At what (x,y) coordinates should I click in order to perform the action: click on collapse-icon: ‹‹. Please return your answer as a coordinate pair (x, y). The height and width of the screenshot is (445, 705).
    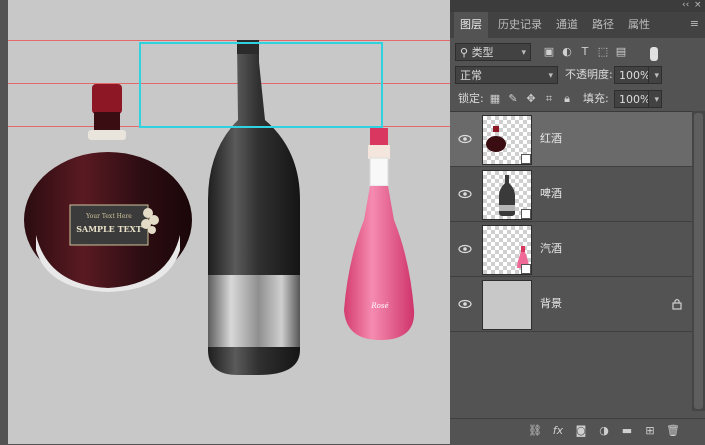
    Looking at the image, I should click on (685, 5).